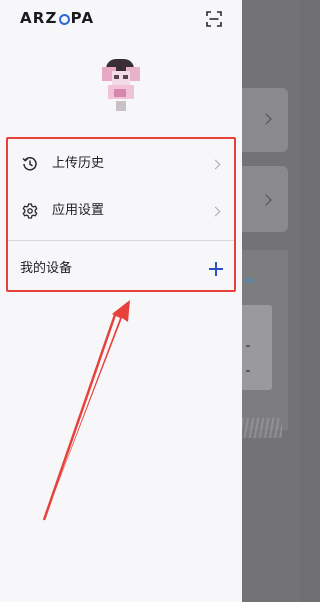 The height and width of the screenshot is (602, 320). I want to click on my-devices-label: 我的设备, so click(46, 268).